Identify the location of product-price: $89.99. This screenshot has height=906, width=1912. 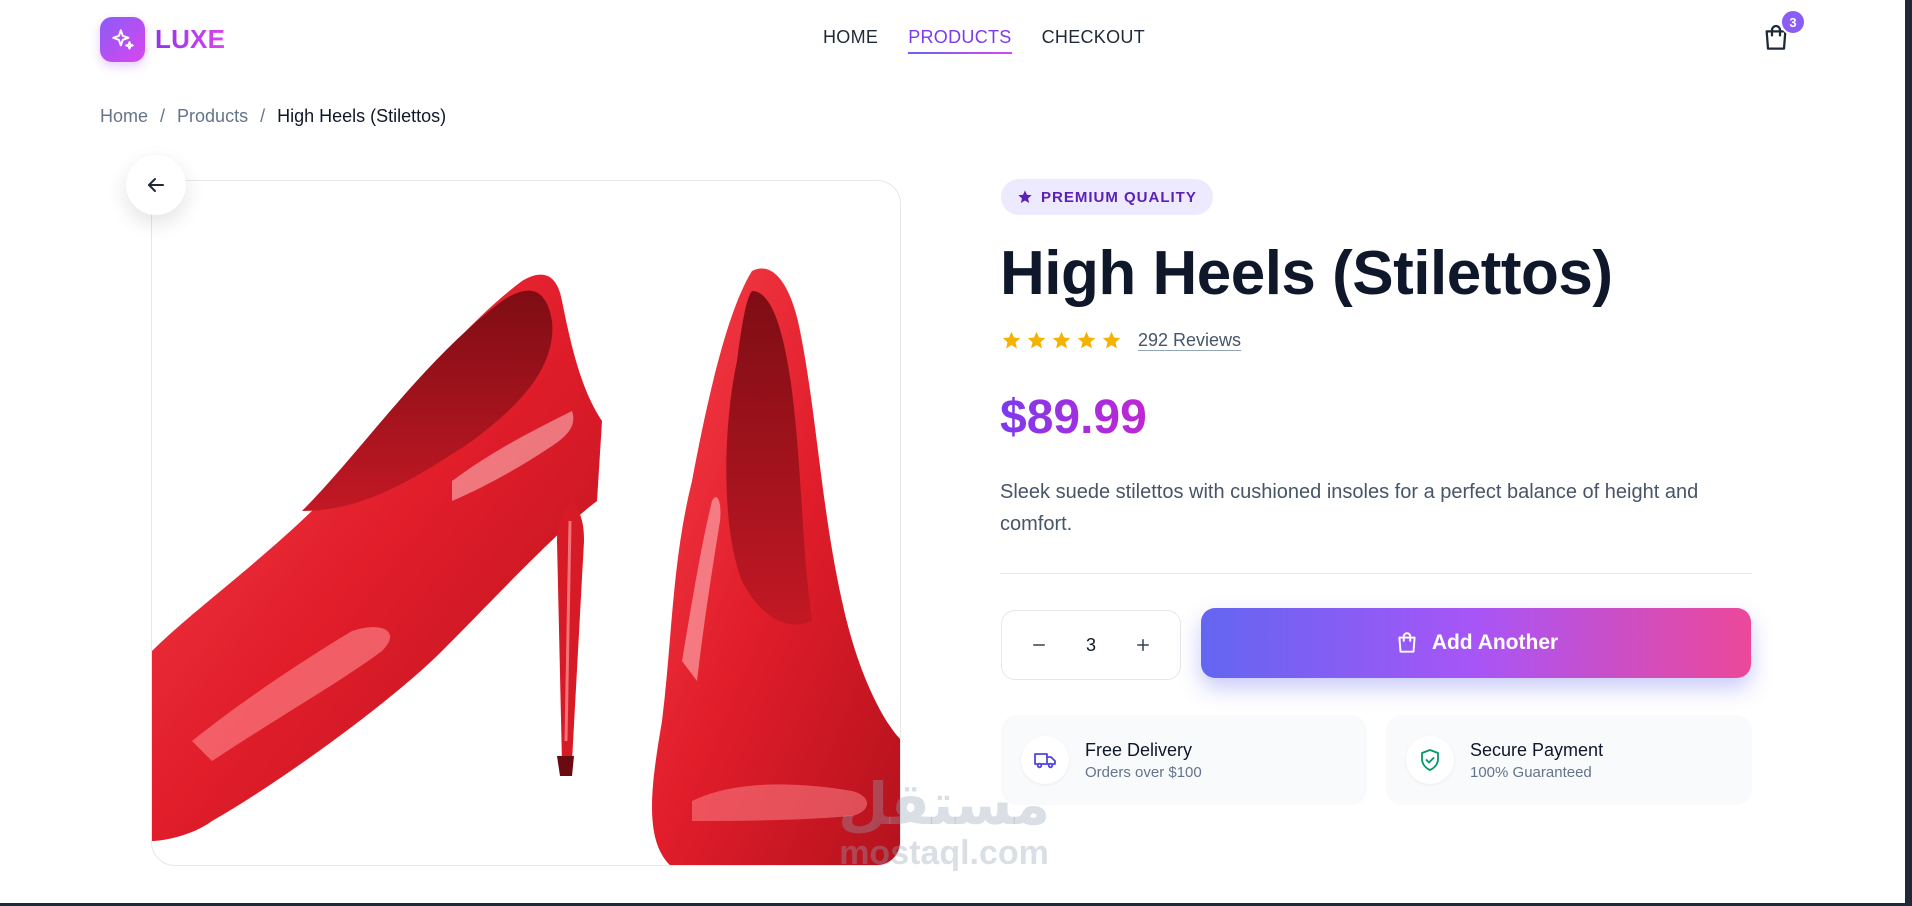
(1073, 417).